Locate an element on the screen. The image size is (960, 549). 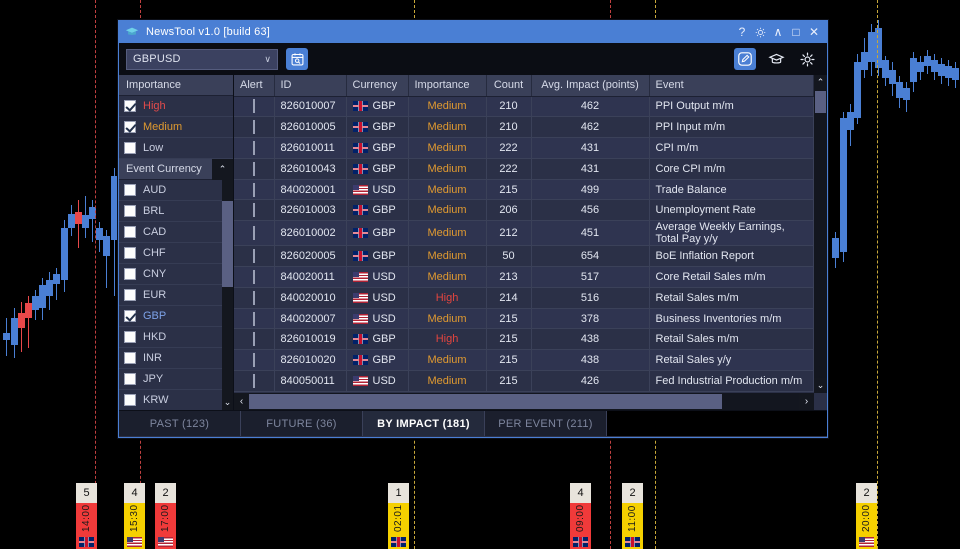
table-row: 826010019 GBP High 215 438 Retail Sales m/m is located at coordinates (524, 339).